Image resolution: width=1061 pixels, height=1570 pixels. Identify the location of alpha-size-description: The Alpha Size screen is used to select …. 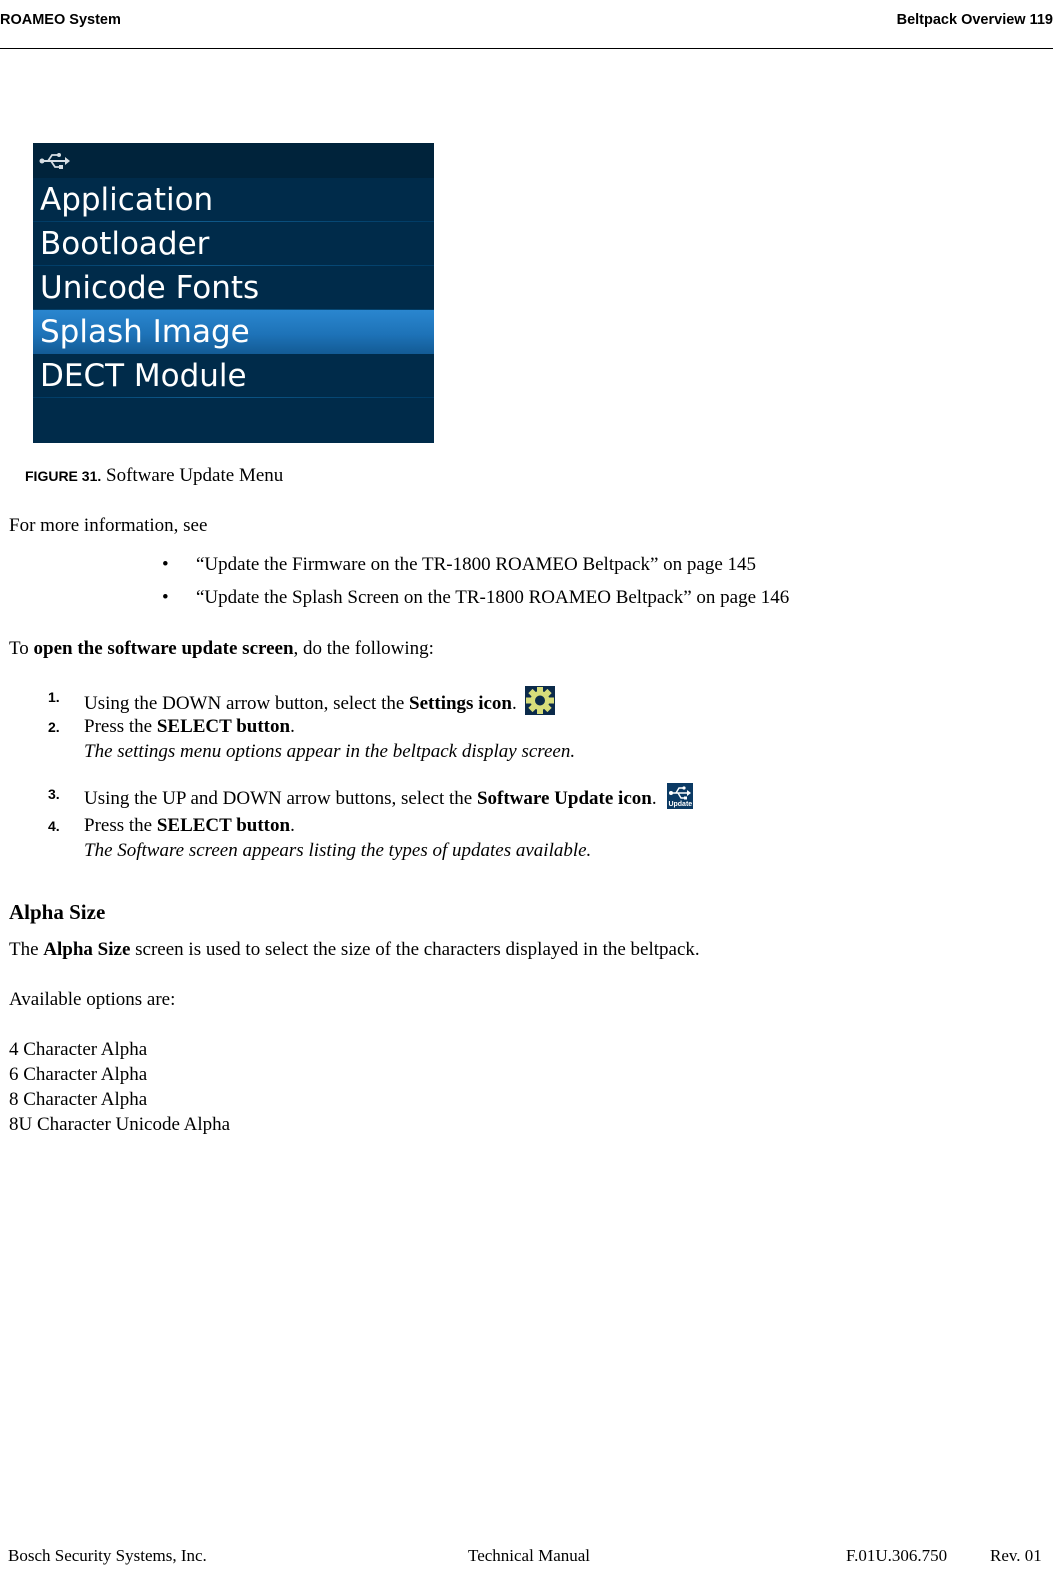
(354, 950).